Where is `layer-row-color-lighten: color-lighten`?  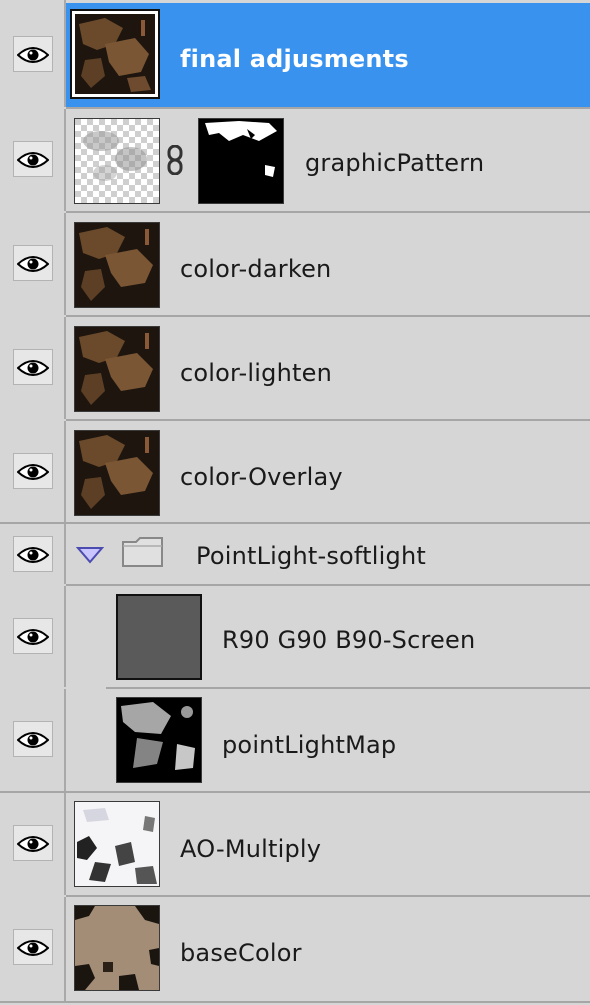
layer-row-color-lighten: color-lighten is located at coordinates (295, 368).